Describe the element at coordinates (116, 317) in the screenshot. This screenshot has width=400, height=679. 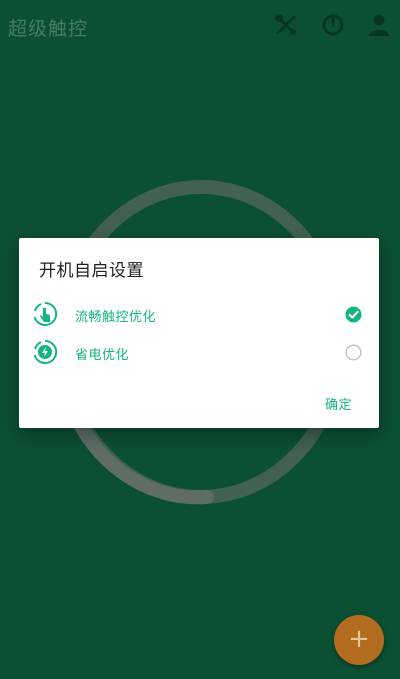
I see `option-label: 流畅触控优化` at that location.